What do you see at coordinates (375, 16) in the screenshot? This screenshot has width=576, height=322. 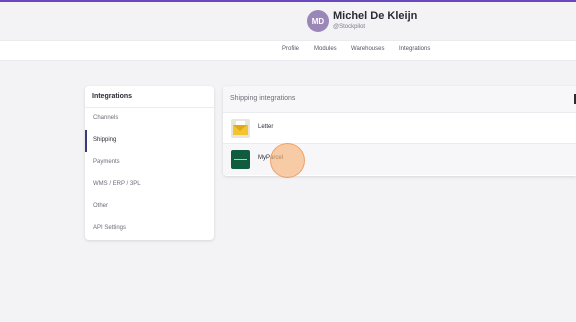 I see `user-name: Michel De Kleijn` at bounding box center [375, 16].